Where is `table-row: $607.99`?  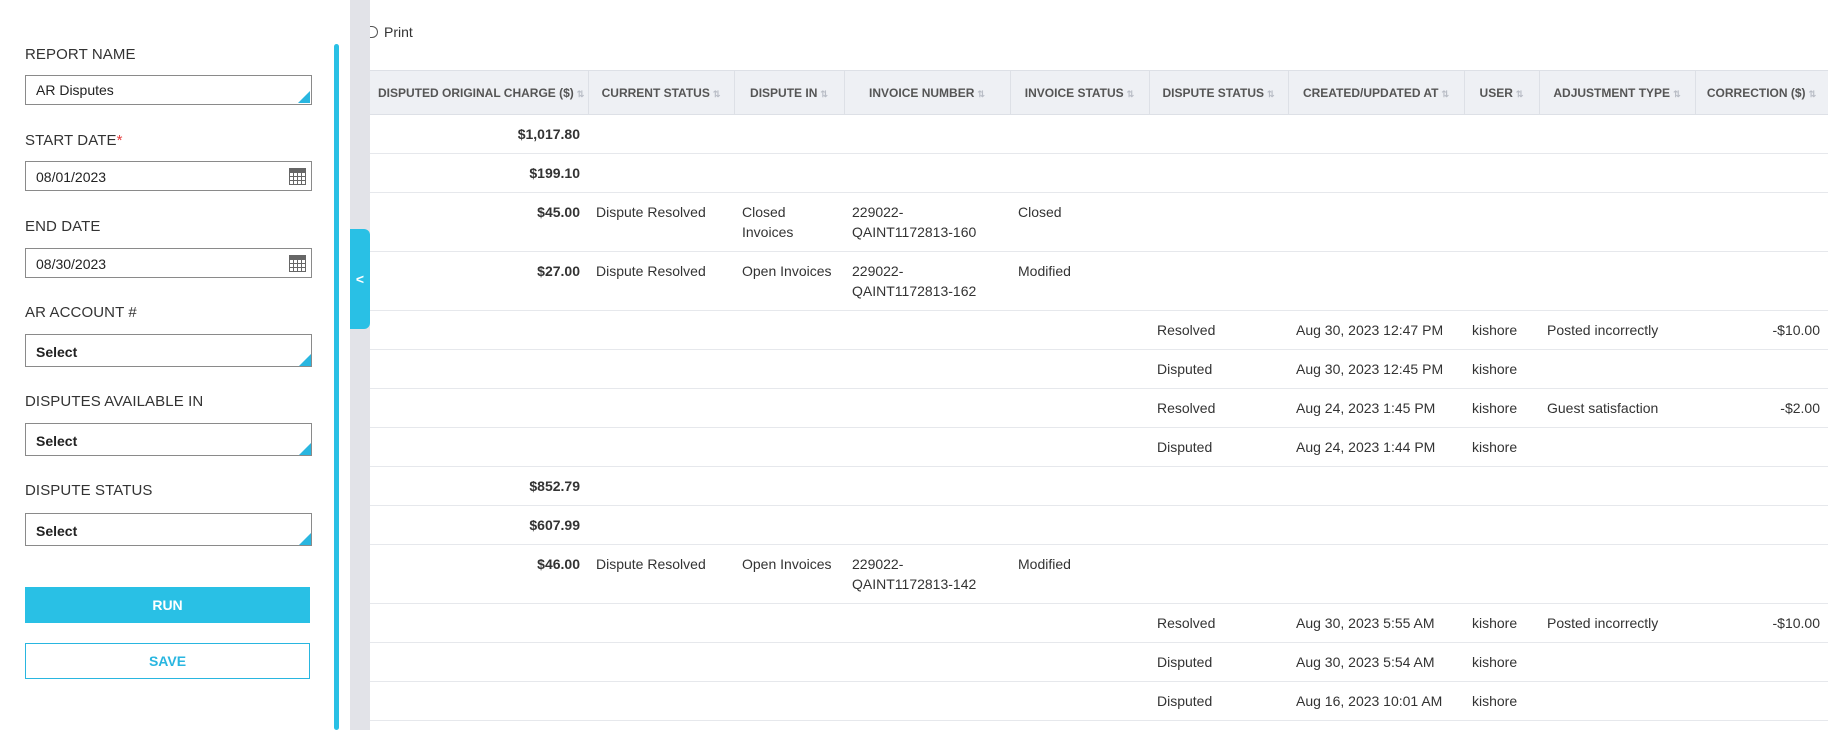
table-row: $607.99 is located at coordinates (1099, 525).